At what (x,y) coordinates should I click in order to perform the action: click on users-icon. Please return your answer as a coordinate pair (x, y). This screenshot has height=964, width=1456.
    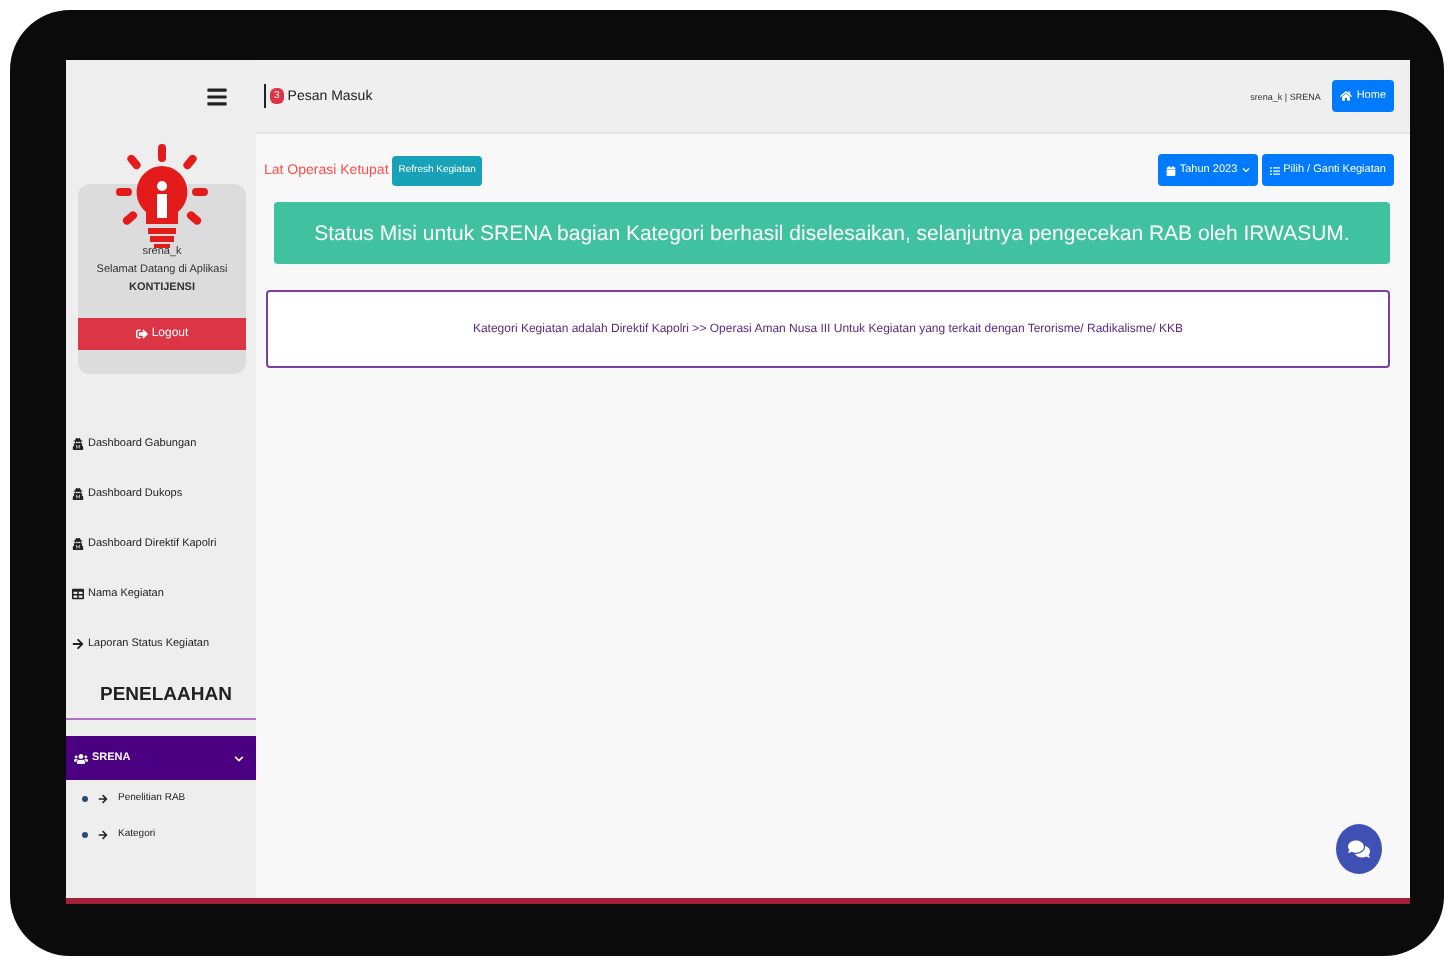
    Looking at the image, I should click on (81, 758).